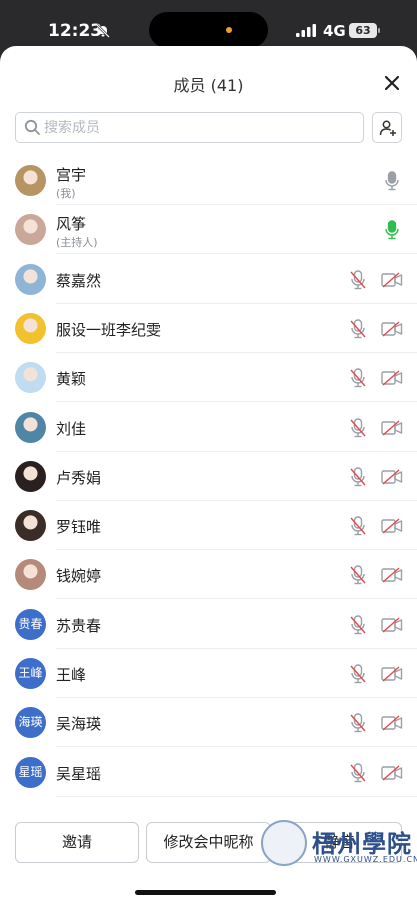  I want to click on member-name: 卢秀娟, so click(79, 477).